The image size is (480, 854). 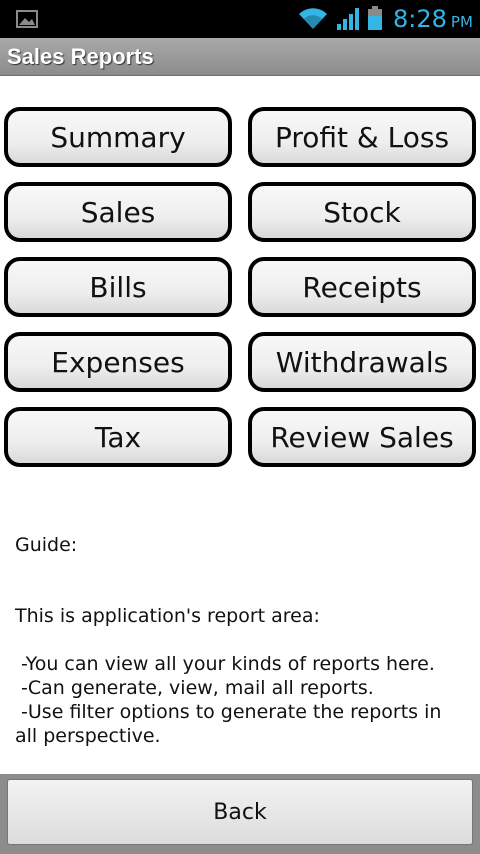 What do you see at coordinates (313, 18) in the screenshot?
I see `wifi-icon` at bounding box center [313, 18].